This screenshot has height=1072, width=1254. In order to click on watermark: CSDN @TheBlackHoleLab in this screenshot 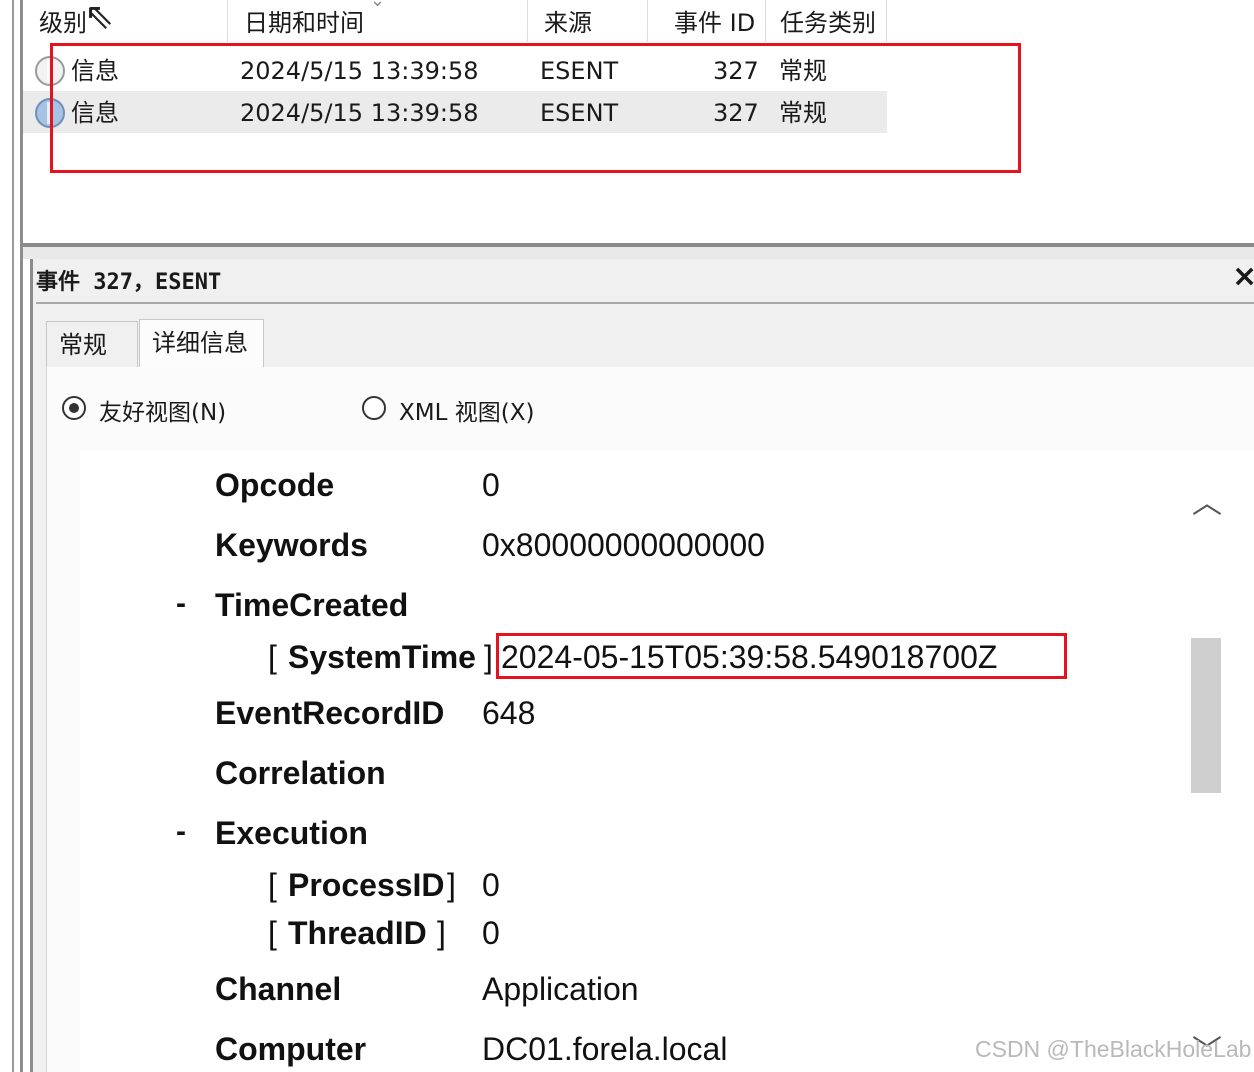, I will do `click(1113, 1049)`.